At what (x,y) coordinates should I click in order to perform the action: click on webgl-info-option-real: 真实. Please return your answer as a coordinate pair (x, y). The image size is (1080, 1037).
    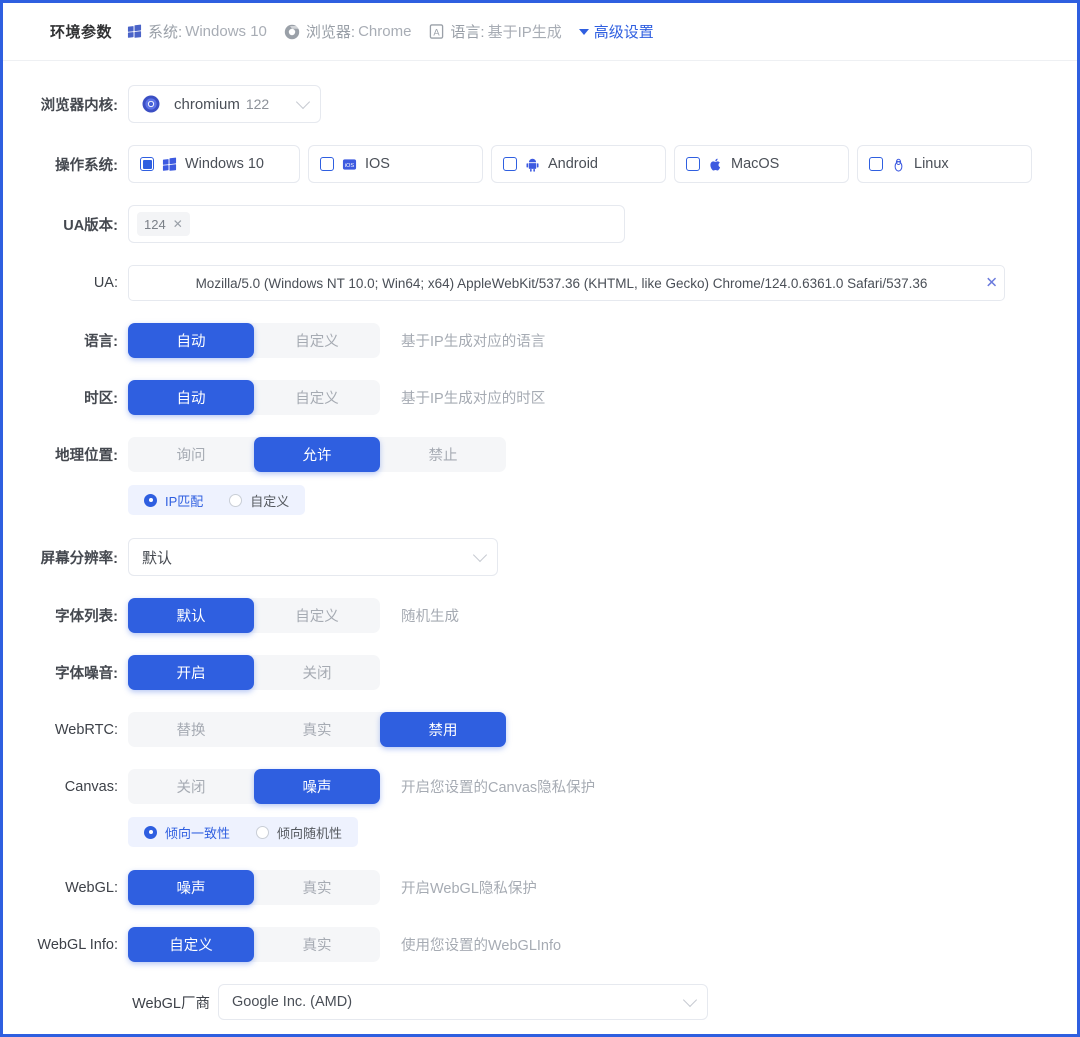
    Looking at the image, I should click on (317, 944).